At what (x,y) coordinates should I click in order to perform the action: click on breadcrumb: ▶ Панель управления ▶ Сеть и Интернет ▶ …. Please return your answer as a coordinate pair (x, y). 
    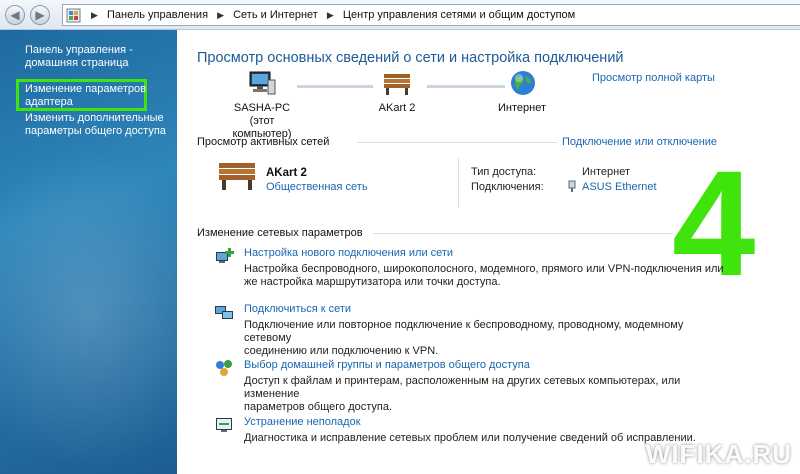
    Looking at the image, I should click on (330, 15).